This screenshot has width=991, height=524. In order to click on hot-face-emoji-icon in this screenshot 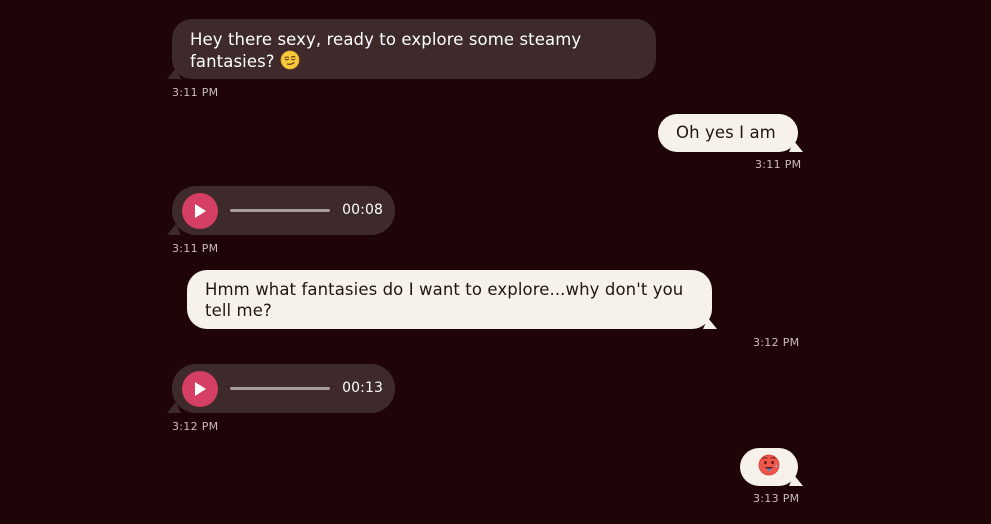, I will do `click(769, 467)`.